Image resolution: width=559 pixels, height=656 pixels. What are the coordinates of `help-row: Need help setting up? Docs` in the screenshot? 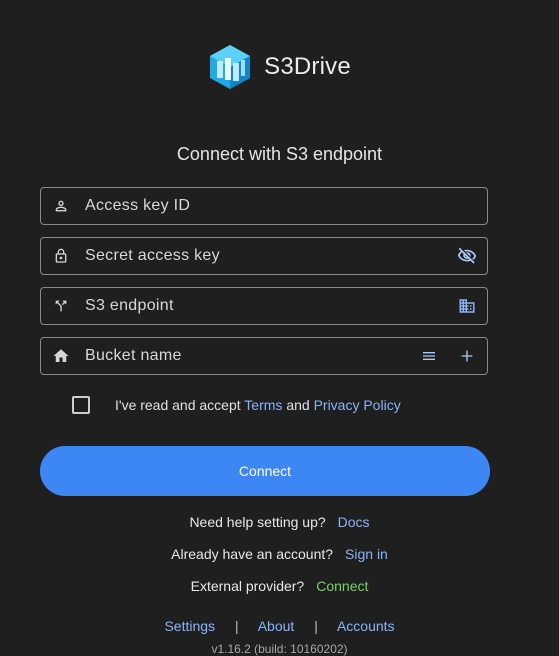 It's located at (279, 522).